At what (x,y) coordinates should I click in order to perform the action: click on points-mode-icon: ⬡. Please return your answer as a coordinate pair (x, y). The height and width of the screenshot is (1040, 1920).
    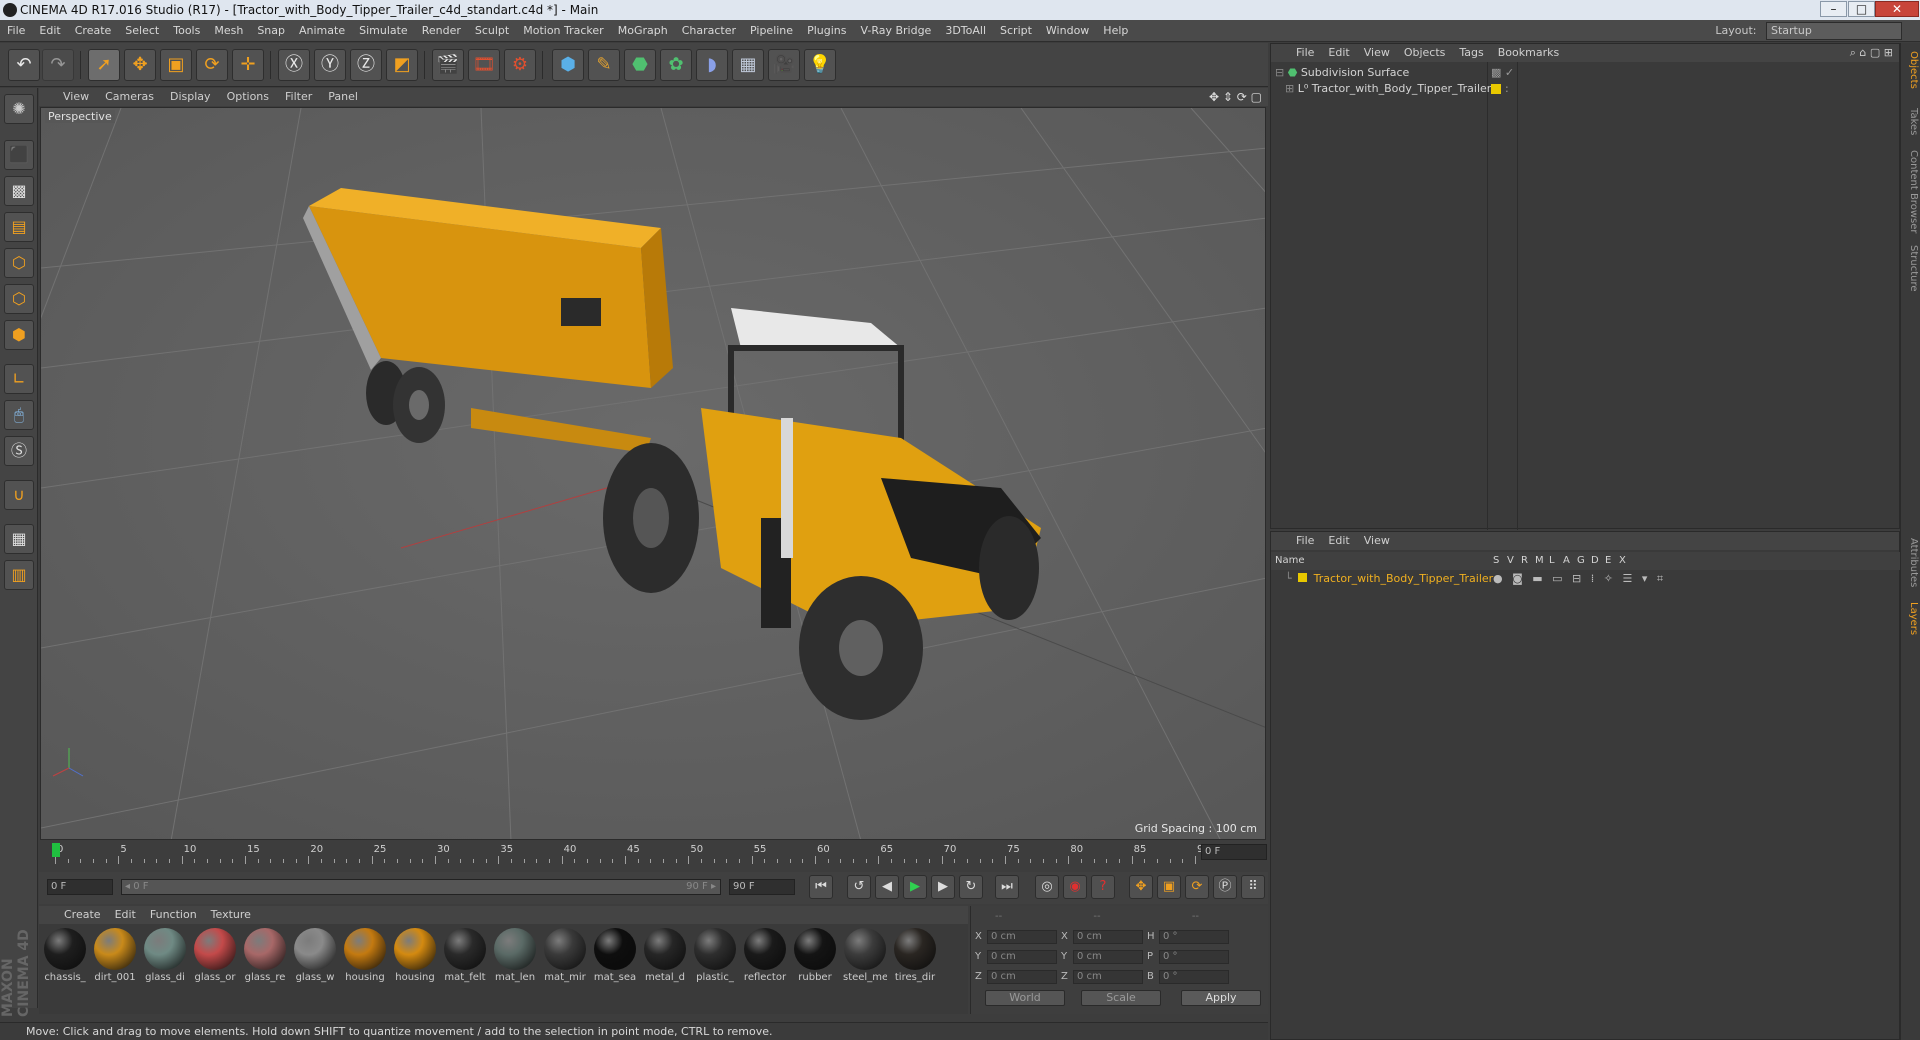
    Looking at the image, I should click on (19, 263).